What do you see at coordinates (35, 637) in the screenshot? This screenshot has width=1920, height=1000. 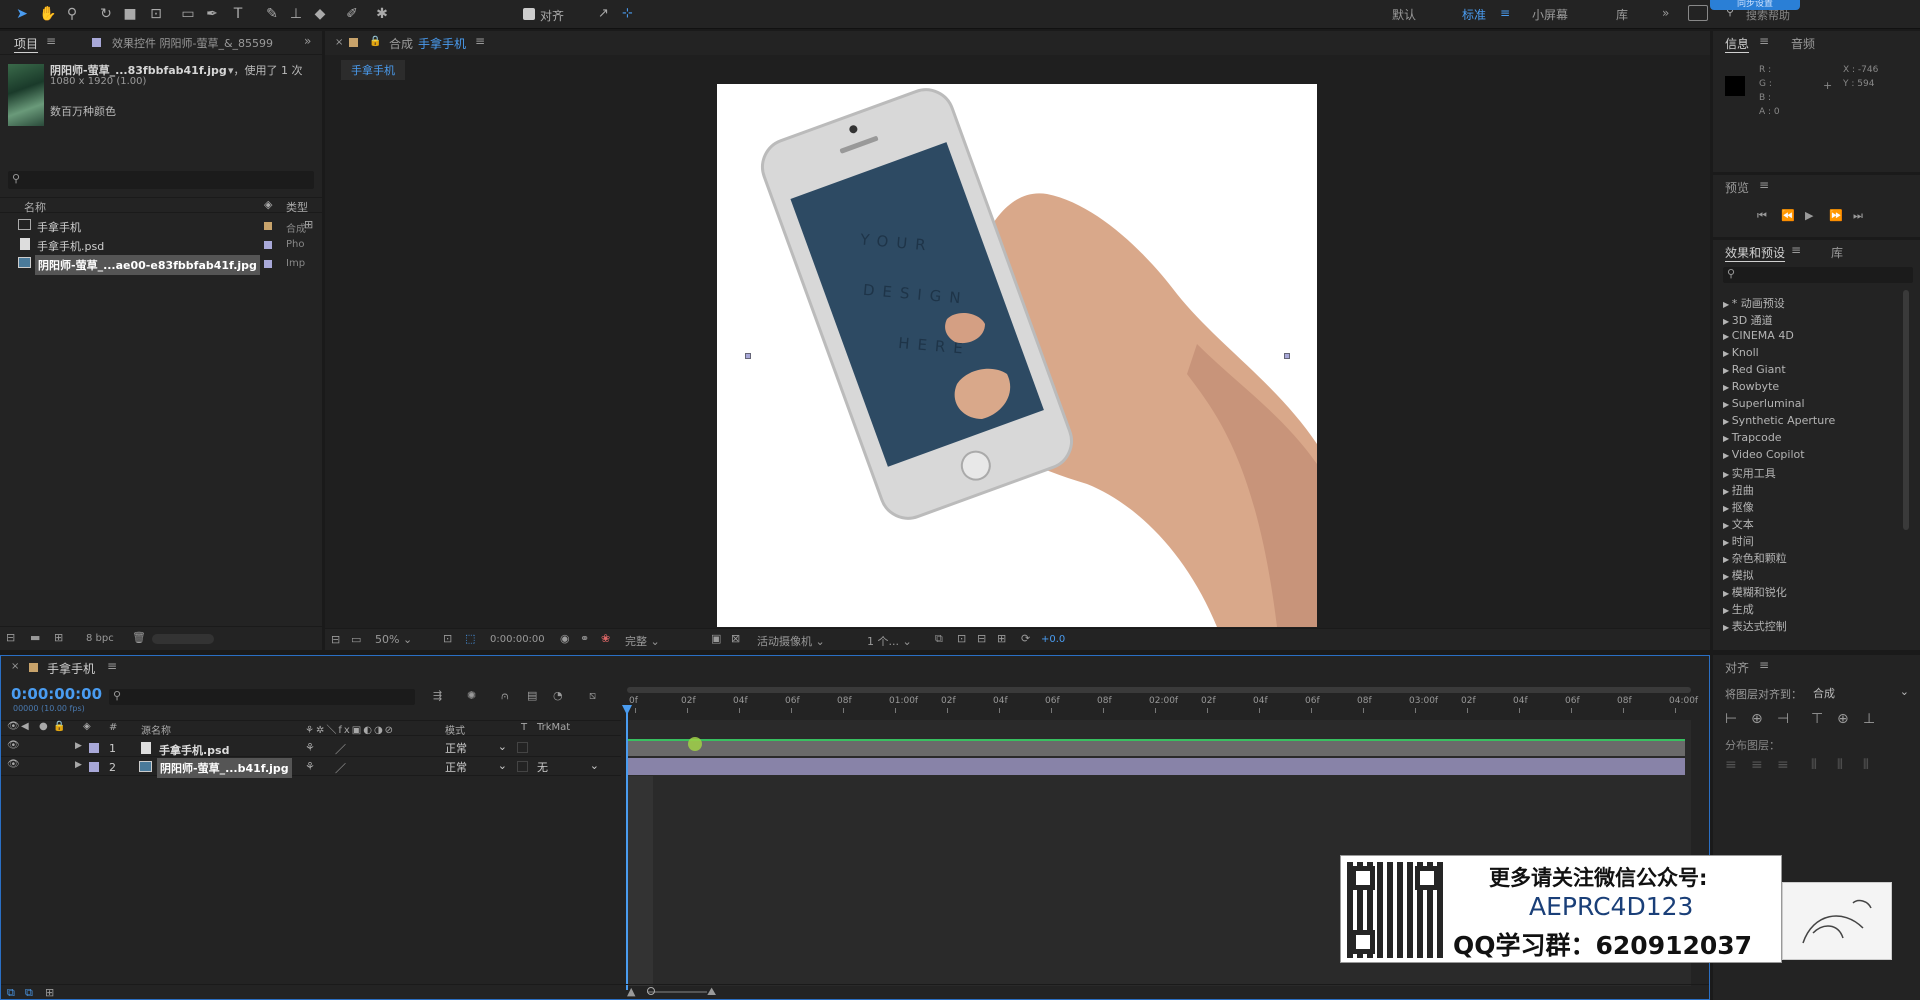 I see `new-folder-icon: ▬` at bounding box center [35, 637].